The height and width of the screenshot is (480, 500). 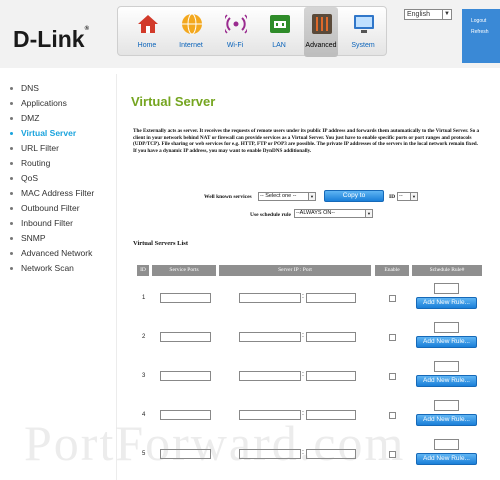 I want to click on nav-home: Home, so click(x=147, y=32).